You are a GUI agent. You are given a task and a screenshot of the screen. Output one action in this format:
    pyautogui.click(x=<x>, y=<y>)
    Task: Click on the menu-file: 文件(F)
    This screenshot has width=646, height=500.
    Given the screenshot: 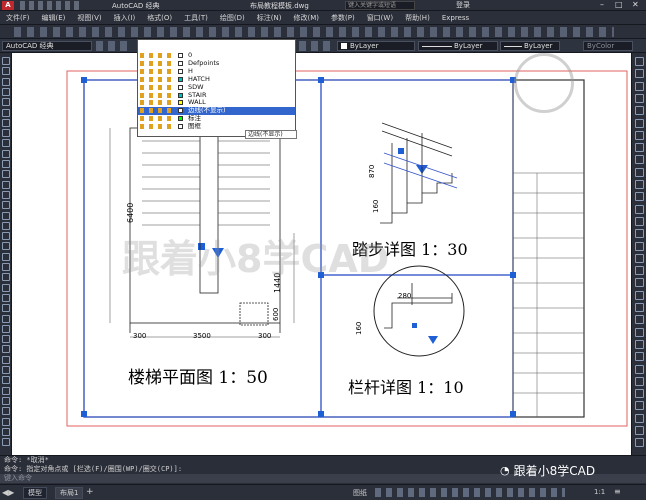 What is the action you would take?
    pyautogui.click(x=18, y=18)
    